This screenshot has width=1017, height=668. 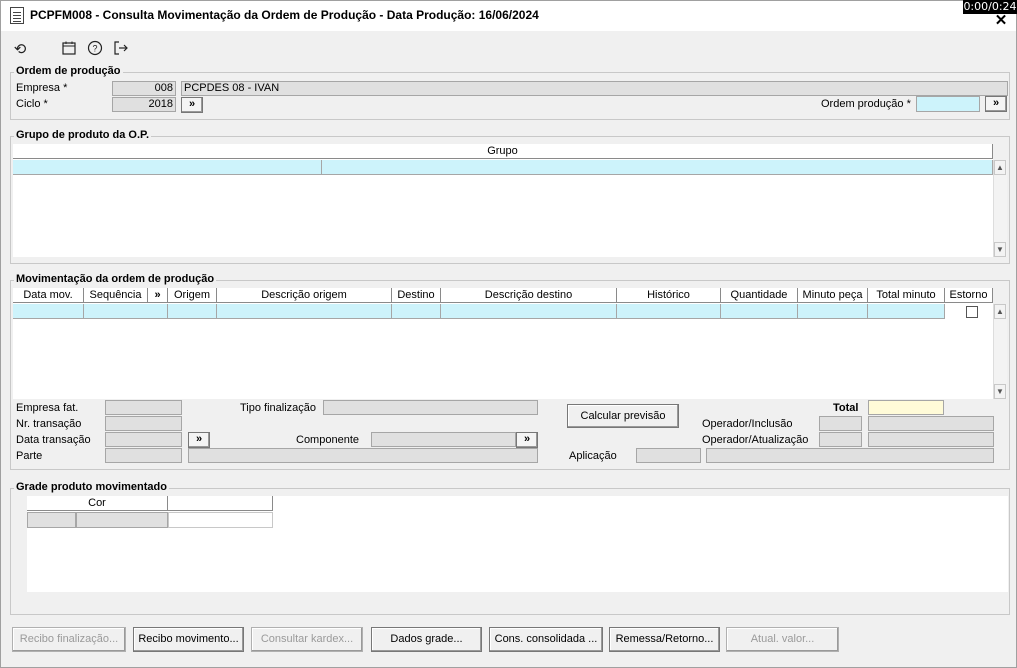 I want to click on data-transacao-label: Data transação, so click(x=53, y=440).